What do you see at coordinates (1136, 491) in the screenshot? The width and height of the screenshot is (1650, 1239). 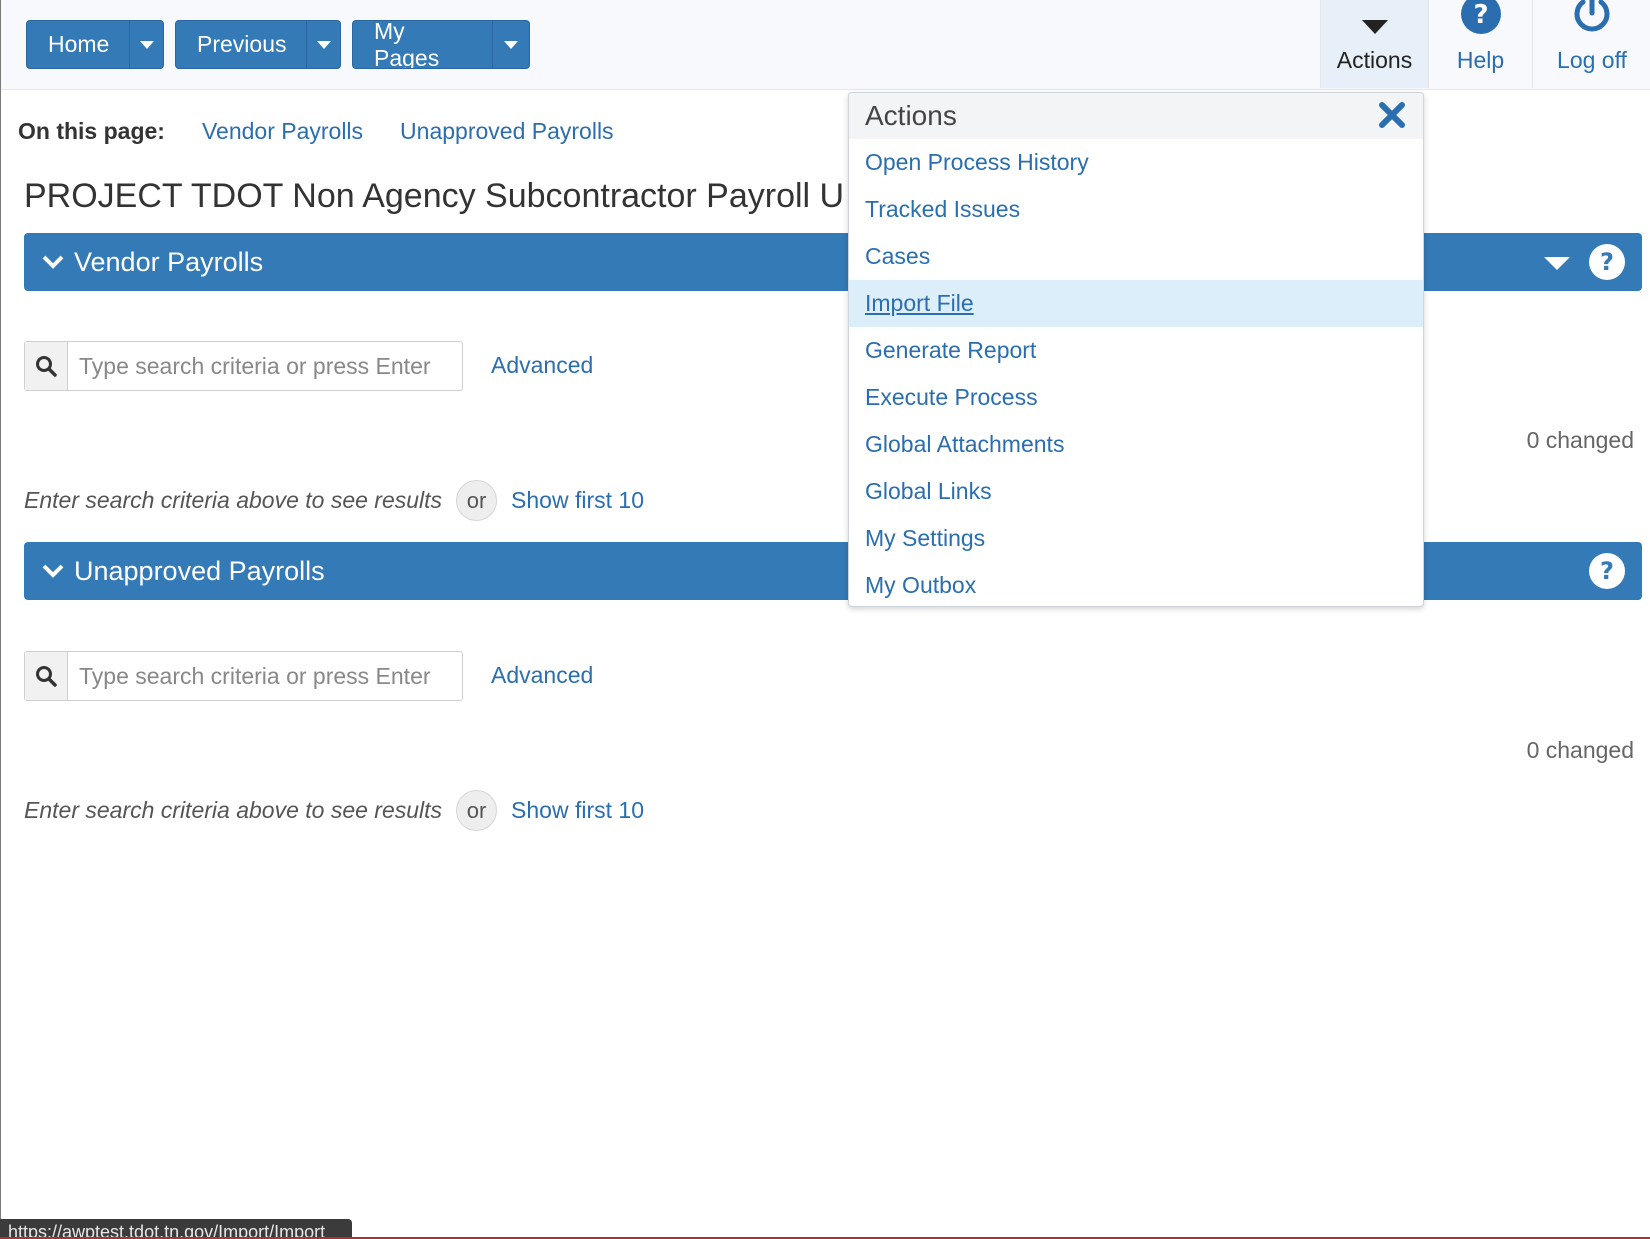 I see `menu-item-global-links: Global Links` at bounding box center [1136, 491].